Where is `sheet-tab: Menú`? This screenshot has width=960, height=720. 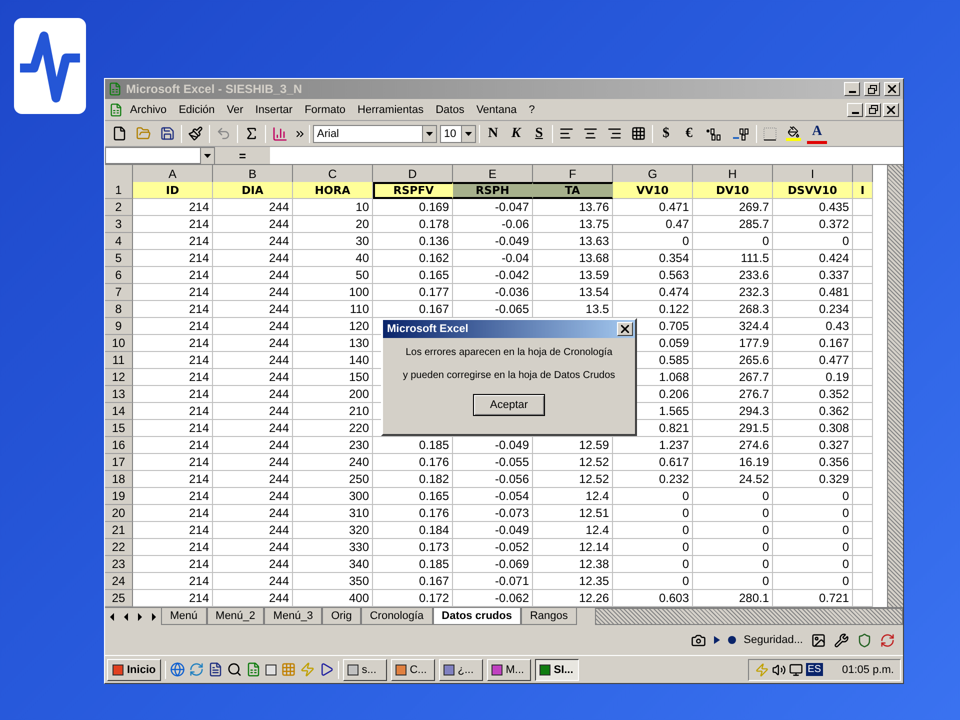
sheet-tab: Menú is located at coordinates (184, 616).